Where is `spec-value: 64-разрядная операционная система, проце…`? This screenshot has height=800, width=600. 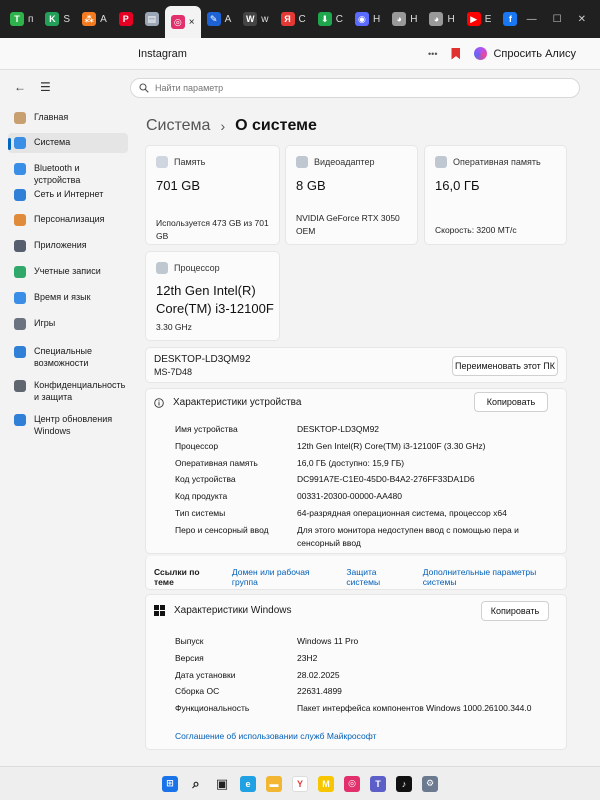
spec-value: 64-разрядная операционная система, проце… is located at coordinates (428, 513).